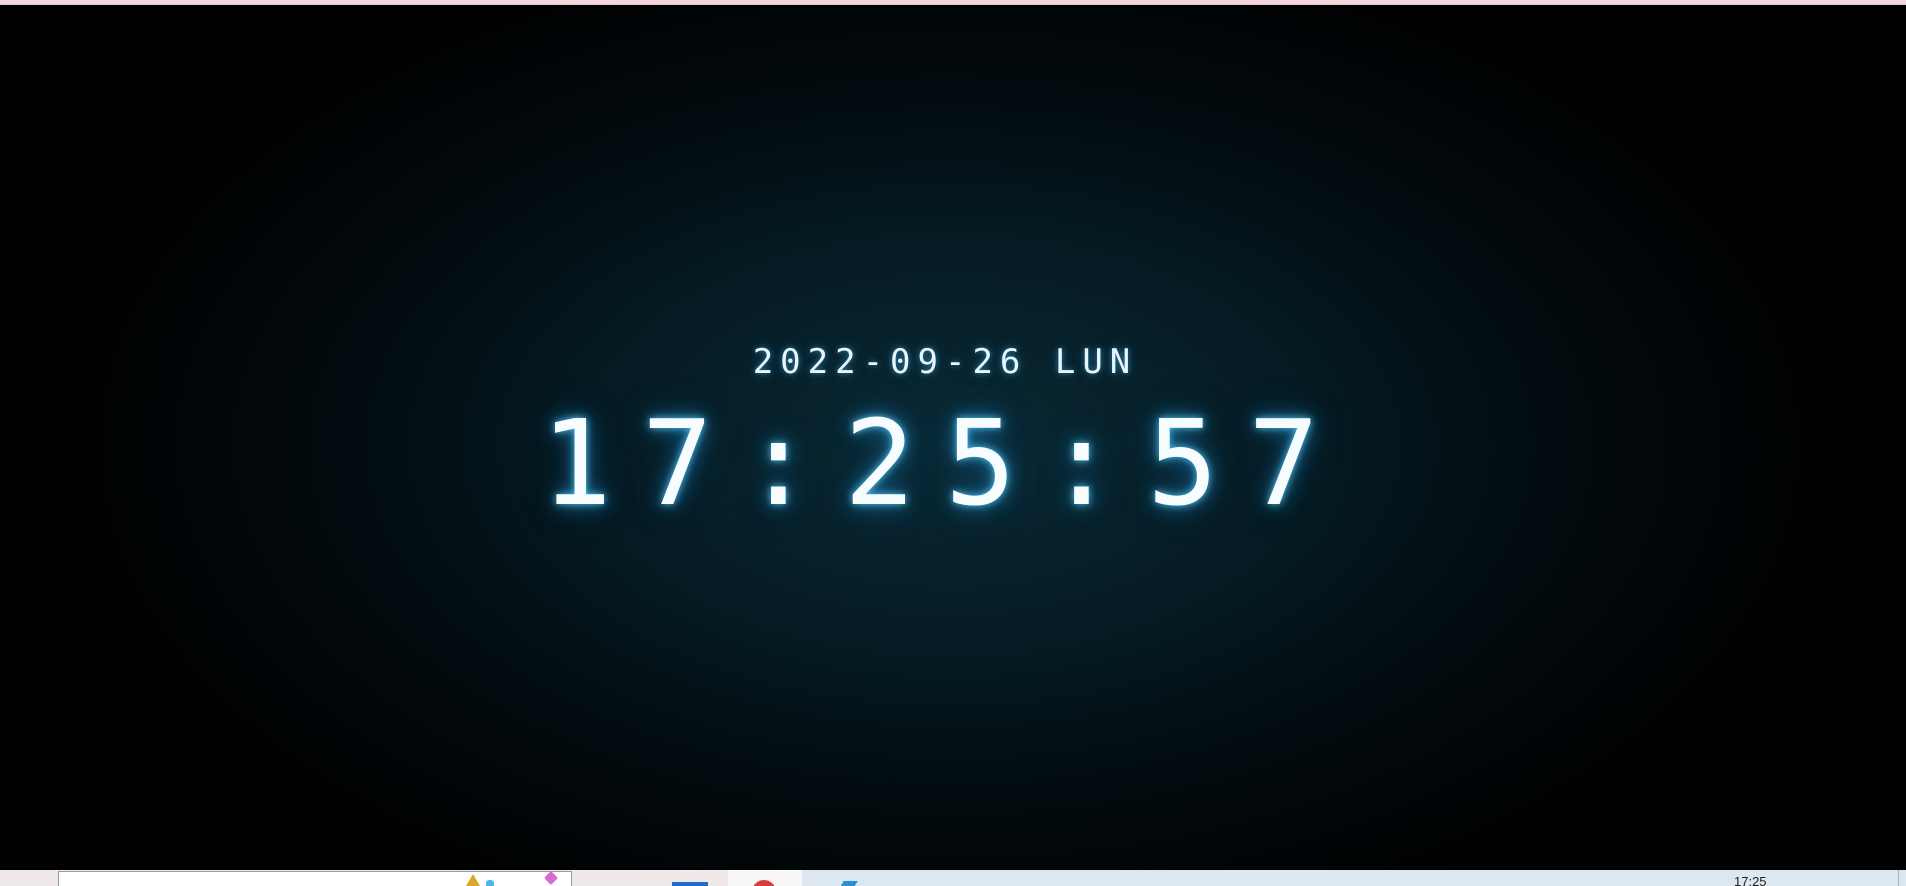 The image size is (1906, 886). I want to click on clock-time: 17:25:57, so click(945, 463).